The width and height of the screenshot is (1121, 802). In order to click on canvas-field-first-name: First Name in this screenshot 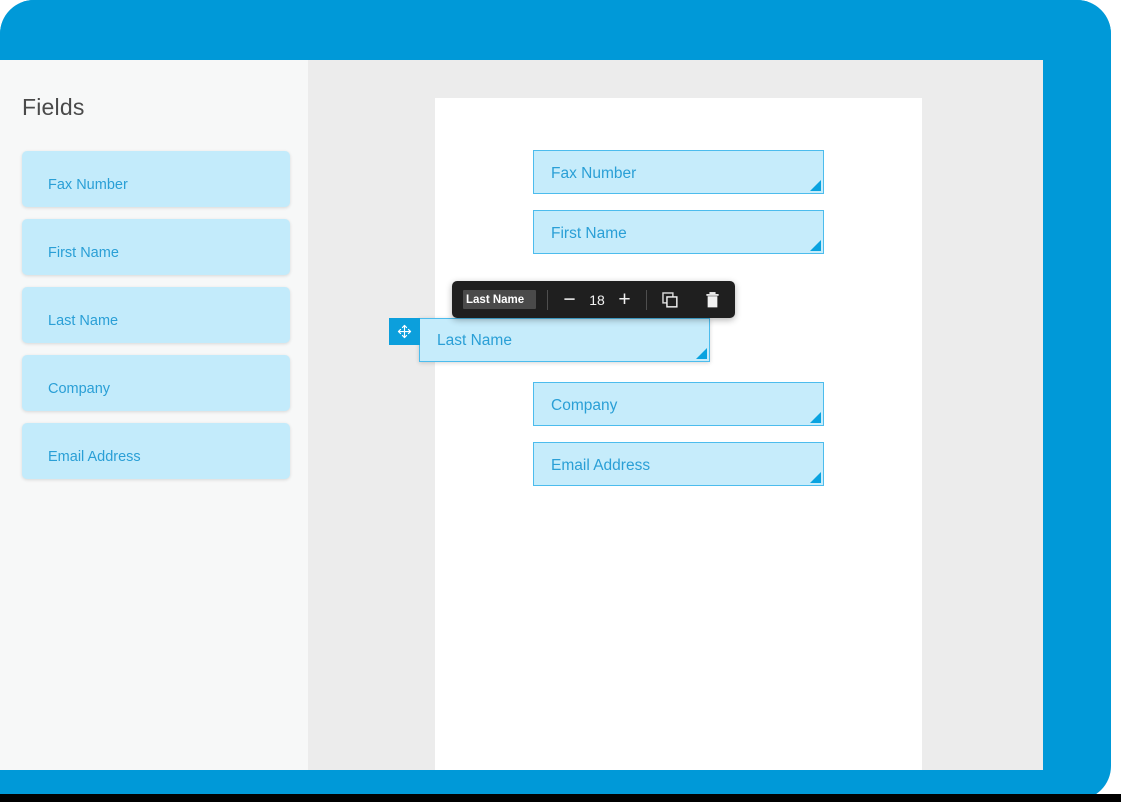, I will do `click(678, 232)`.